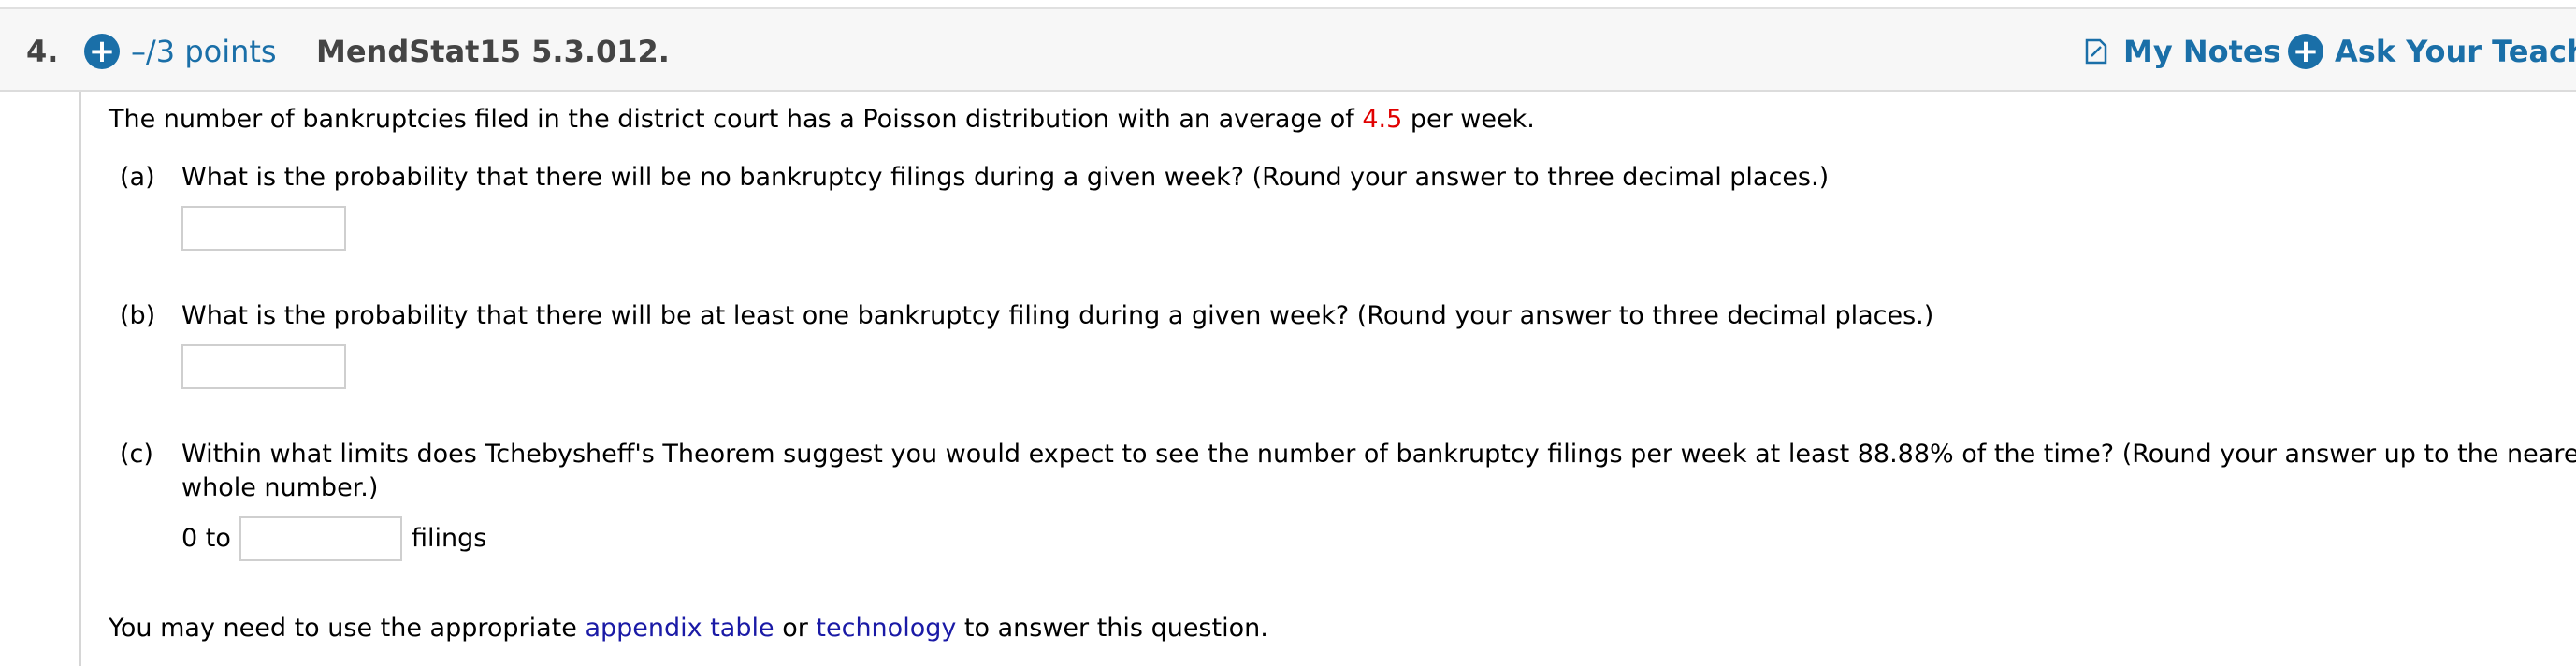  I want to click on part-c-label: (c), so click(136, 455).